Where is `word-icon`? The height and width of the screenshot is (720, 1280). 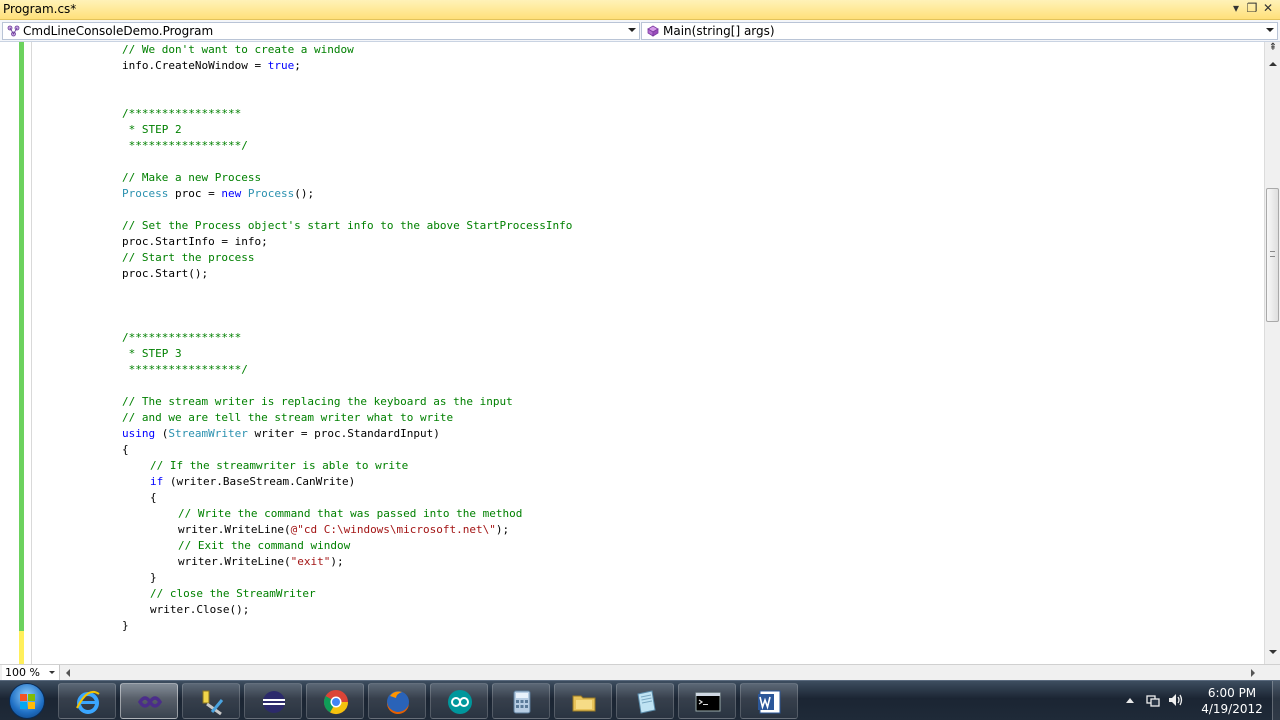
word-icon is located at coordinates (769, 702).